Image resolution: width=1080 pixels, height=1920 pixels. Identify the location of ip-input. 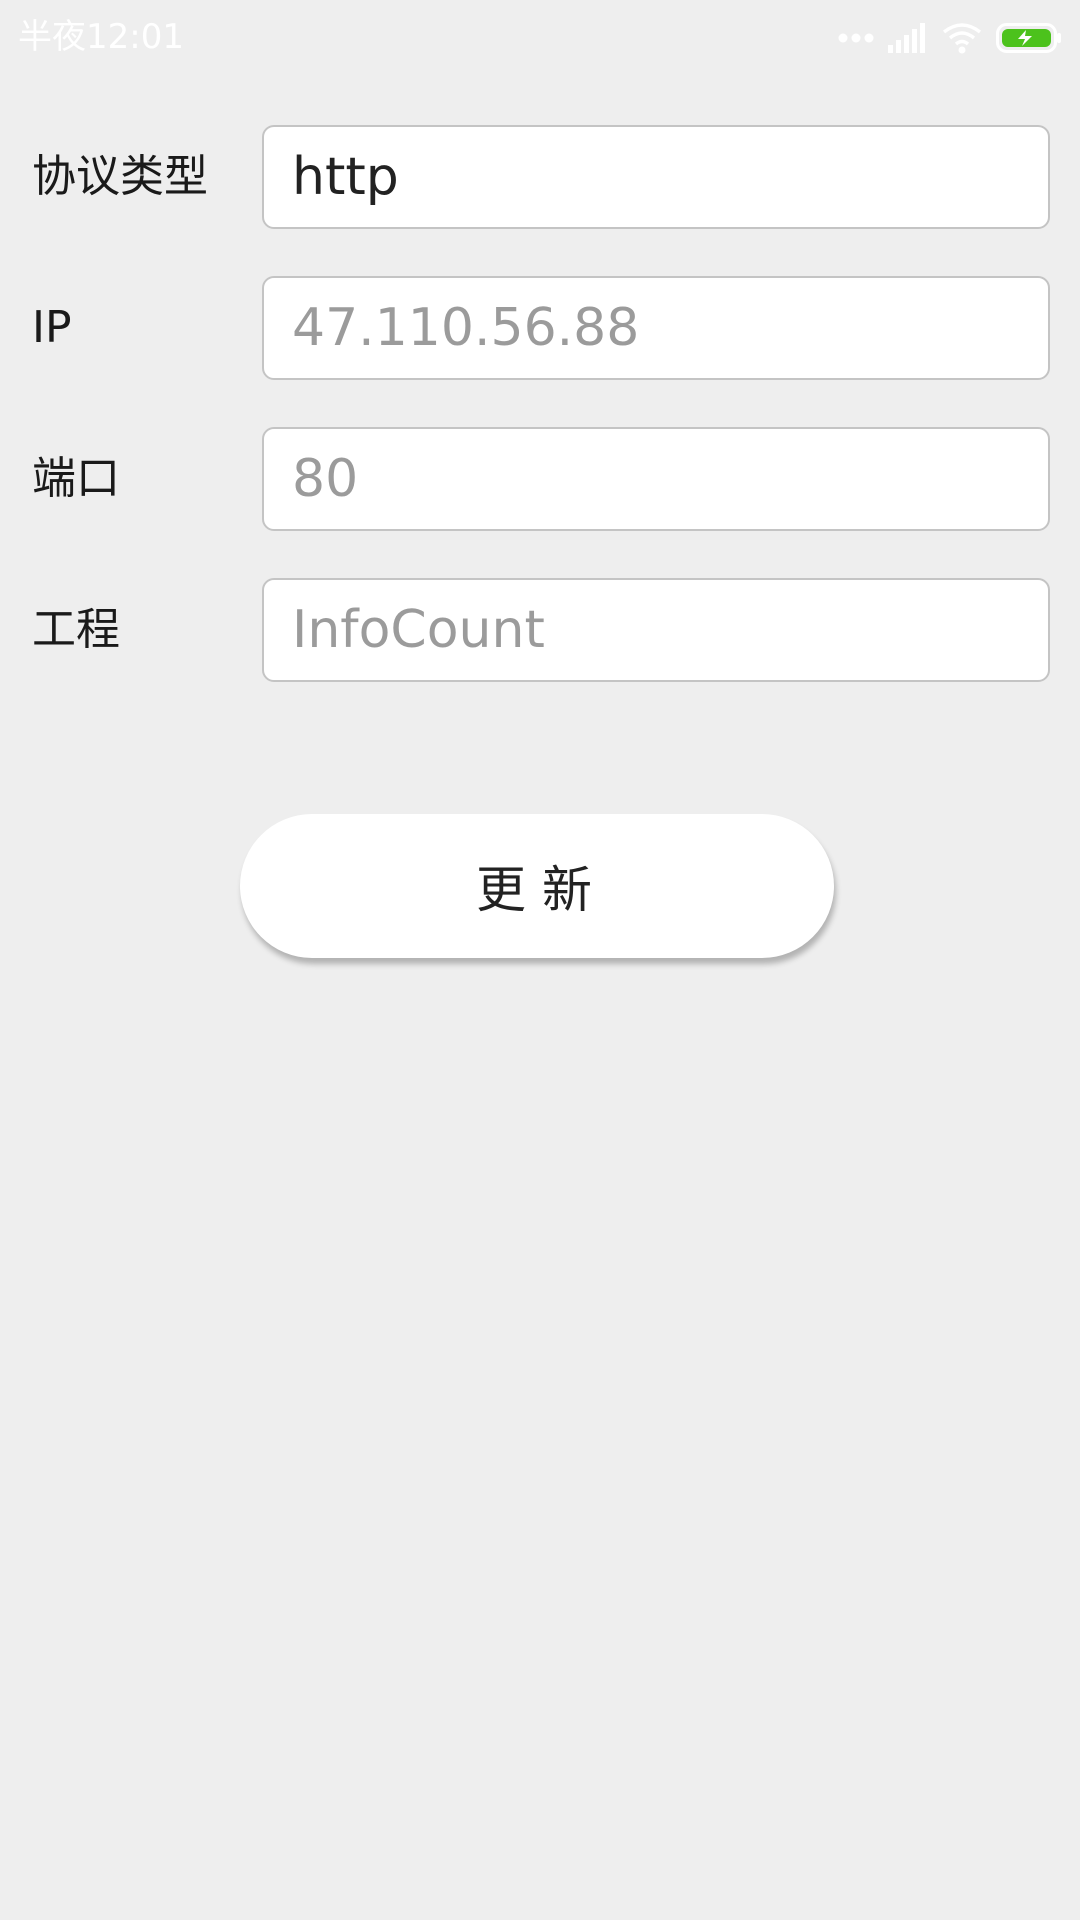
(656, 328).